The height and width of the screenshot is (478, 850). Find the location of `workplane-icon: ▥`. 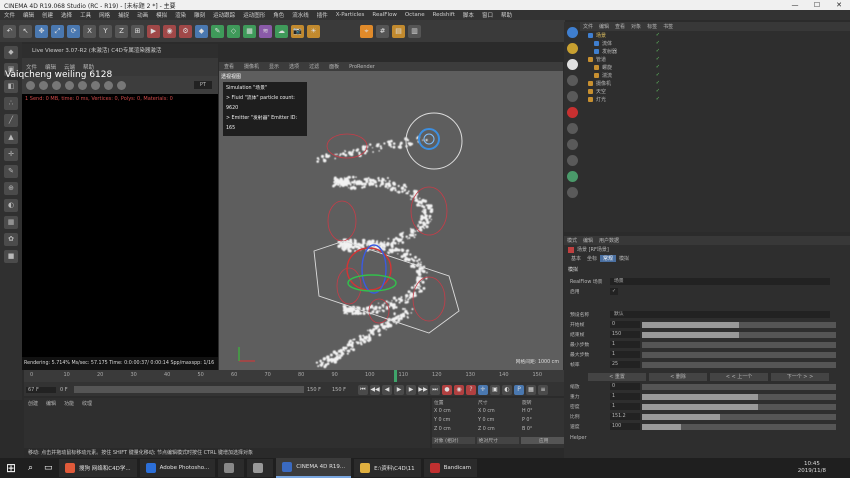

workplane-icon: ▥ is located at coordinates (414, 31).